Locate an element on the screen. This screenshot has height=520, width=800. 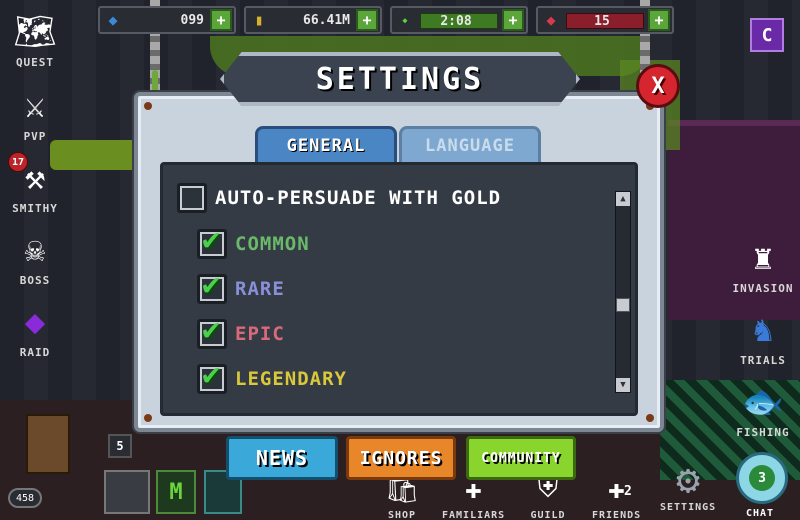
friends-label: FRIENDS is located at coordinates (617, 515).